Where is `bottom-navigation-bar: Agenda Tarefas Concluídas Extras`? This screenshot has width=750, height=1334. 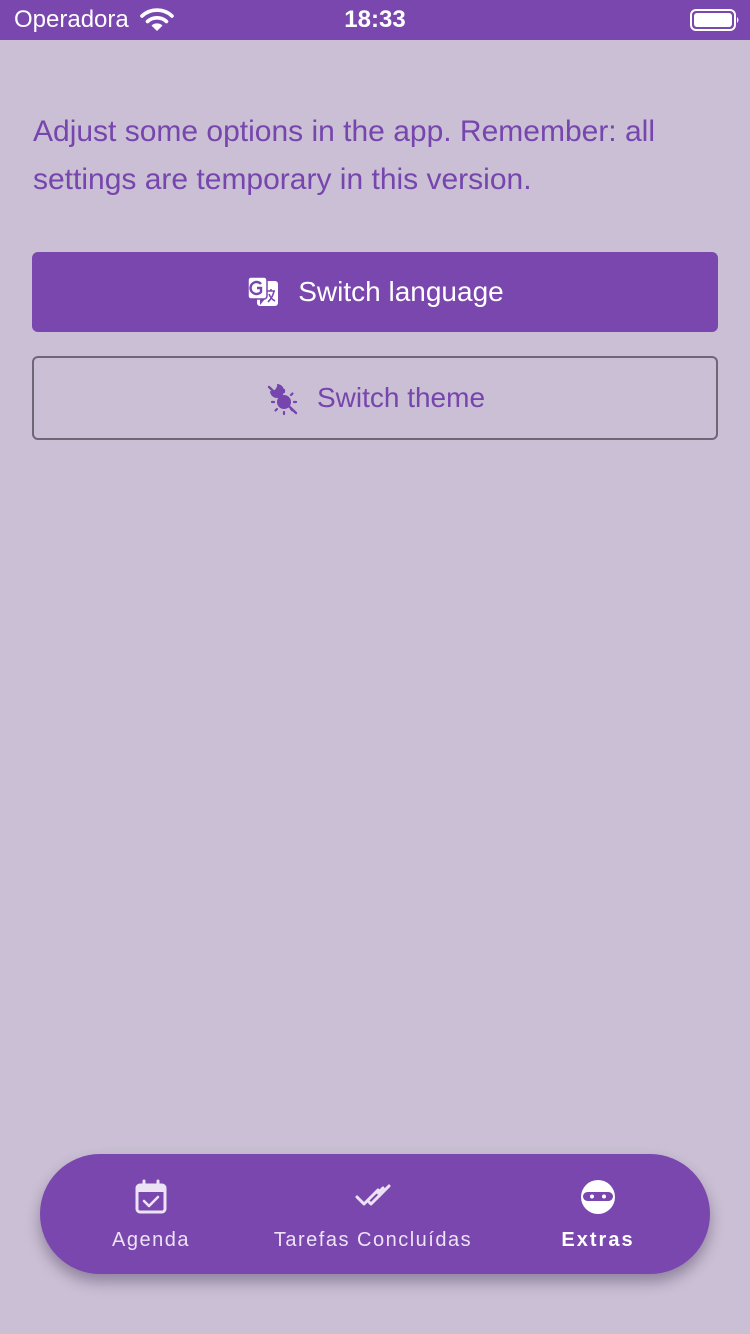
bottom-navigation-bar: Agenda Tarefas Concluídas Extras is located at coordinates (375, 1214).